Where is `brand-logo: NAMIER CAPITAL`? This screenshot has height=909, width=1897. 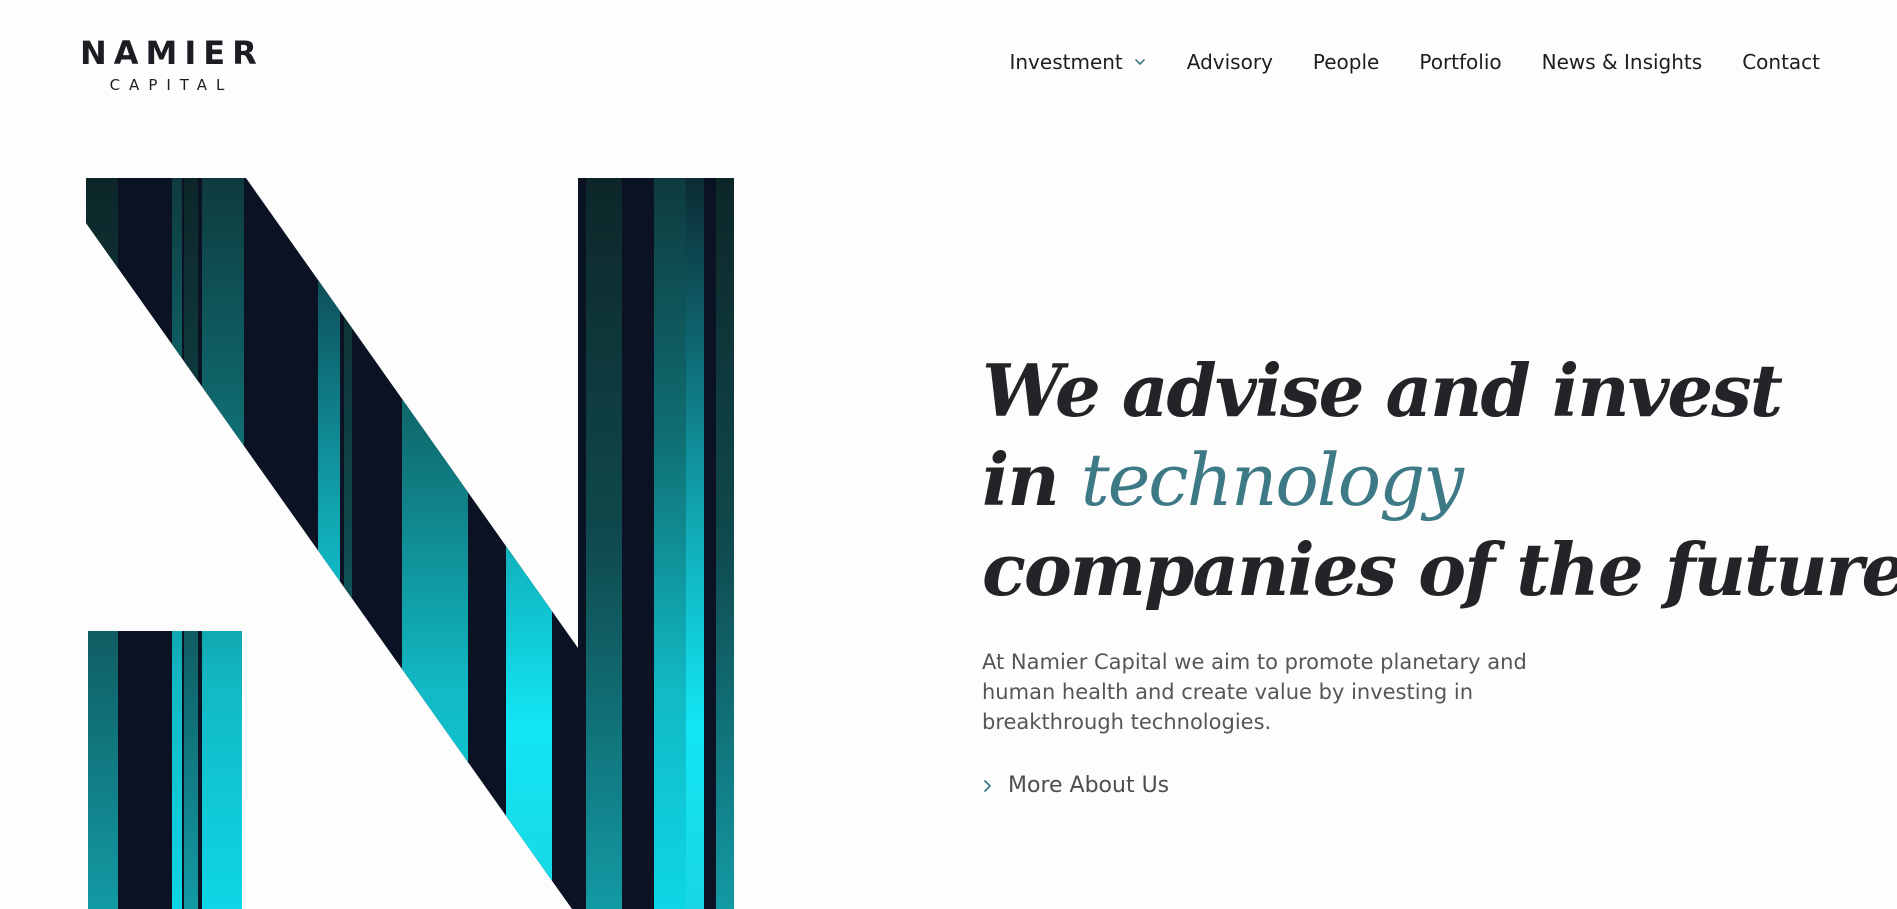 brand-logo: NAMIER CAPITAL is located at coordinates (168, 65).